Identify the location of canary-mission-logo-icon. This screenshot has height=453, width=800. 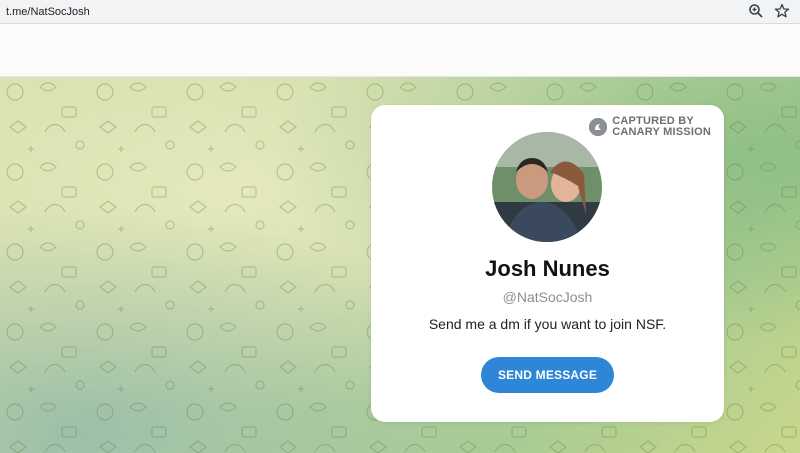
(598, 127).